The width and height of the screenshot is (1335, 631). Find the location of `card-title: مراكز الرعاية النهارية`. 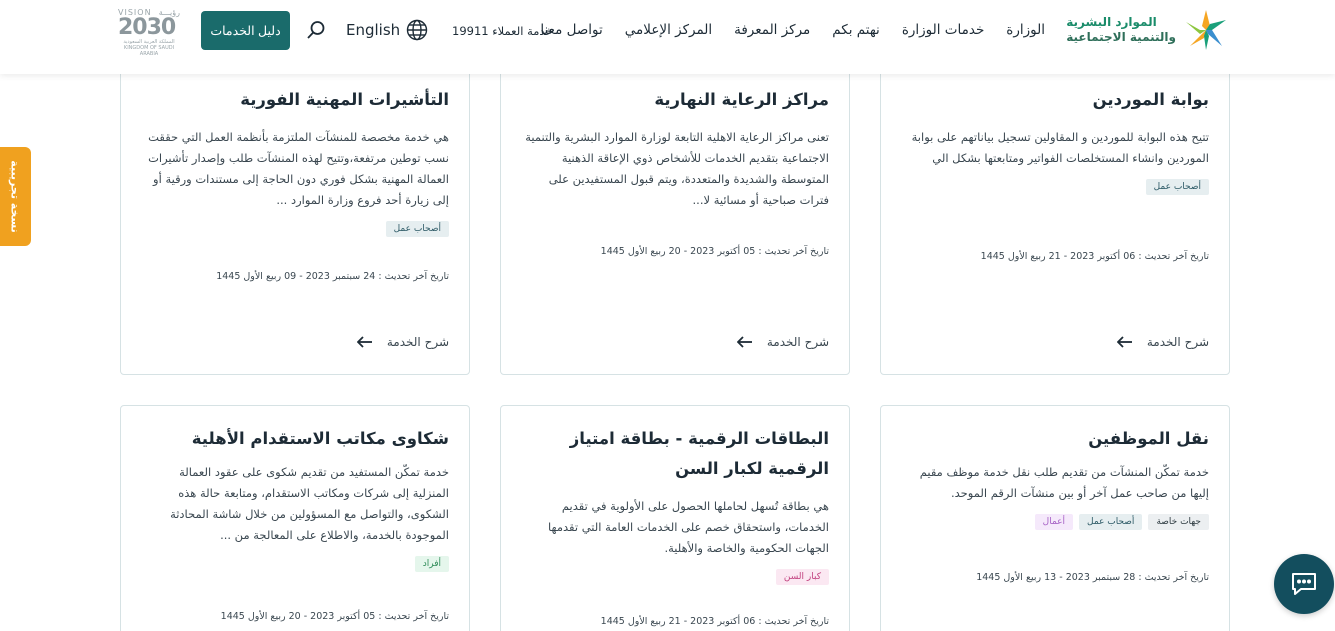

card-title: مراكز الرعاية النهارية is located at coordinates (675, 100).